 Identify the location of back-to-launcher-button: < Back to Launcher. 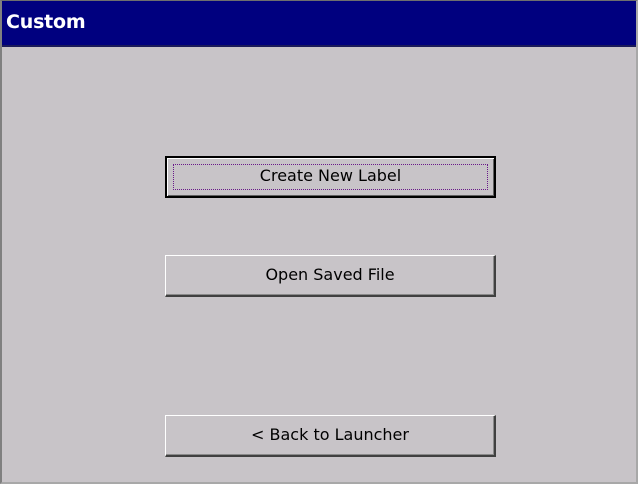
(330, 436).